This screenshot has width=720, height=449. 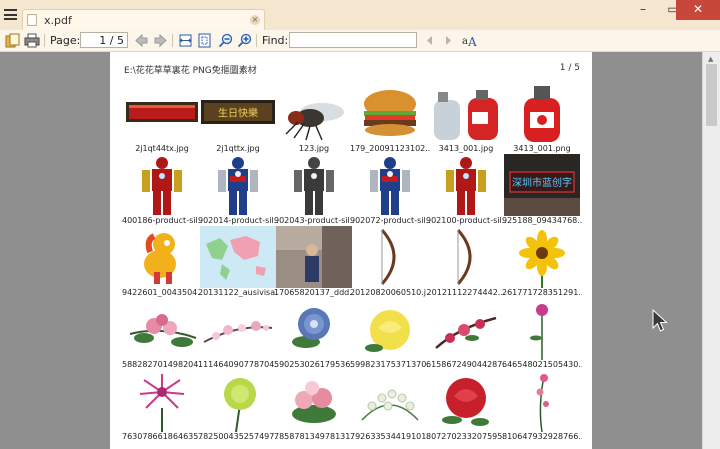 I want to click on zoom-out-icon, so click(x=225, y=40).